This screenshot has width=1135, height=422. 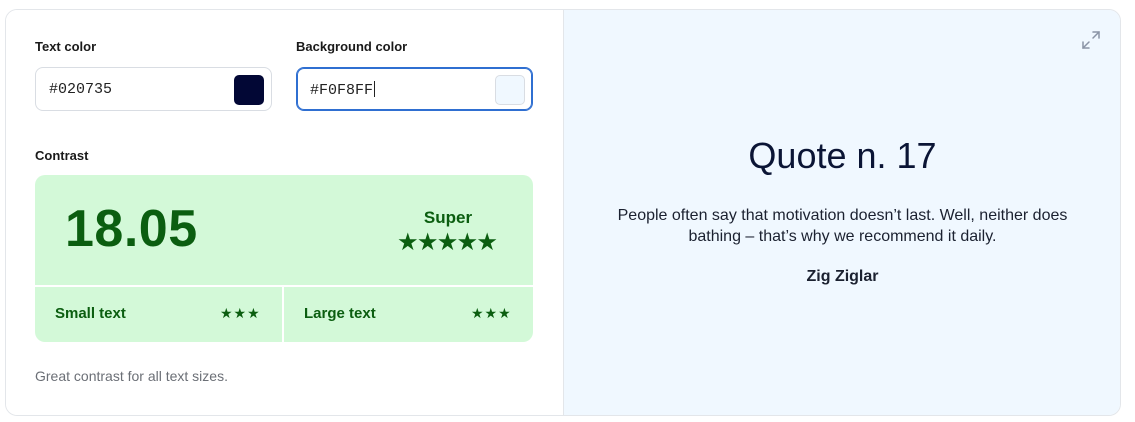 What do you see at coordinates (491, 313) in the screenshot?
I see `large-text-stars: ★★★` at bounding box center [491, 313].